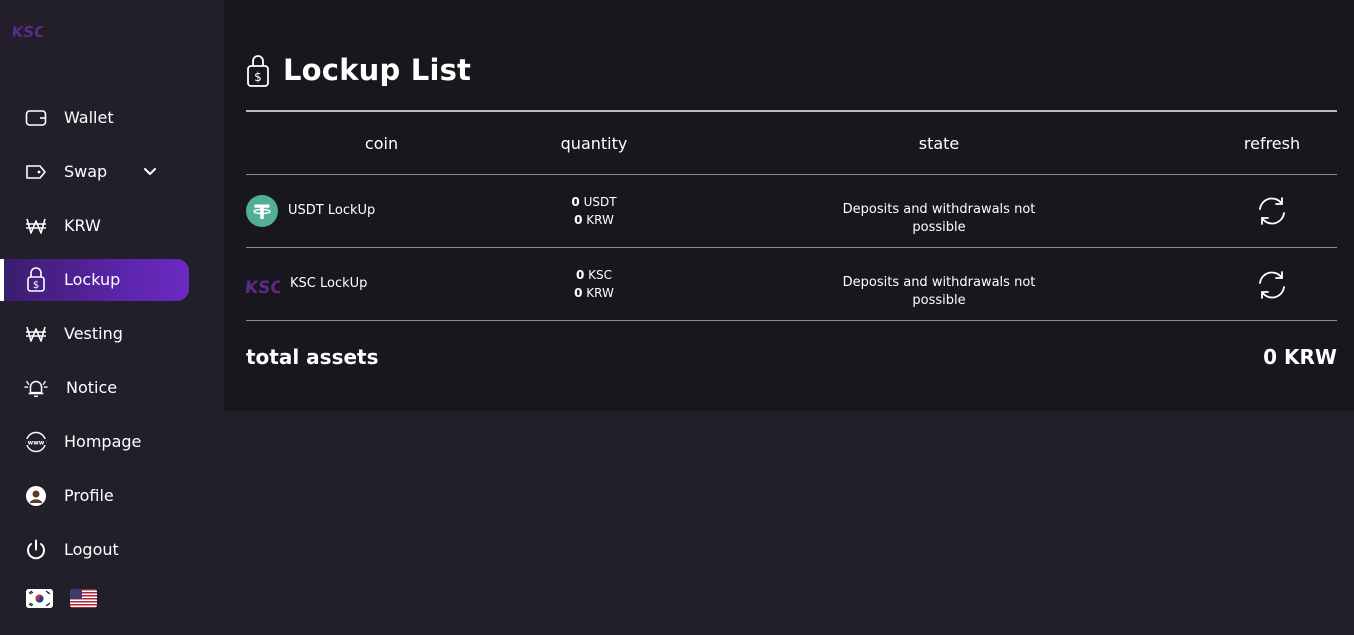 The image size is (1354, 635). I want to click on header-divider, so click(791, 111).